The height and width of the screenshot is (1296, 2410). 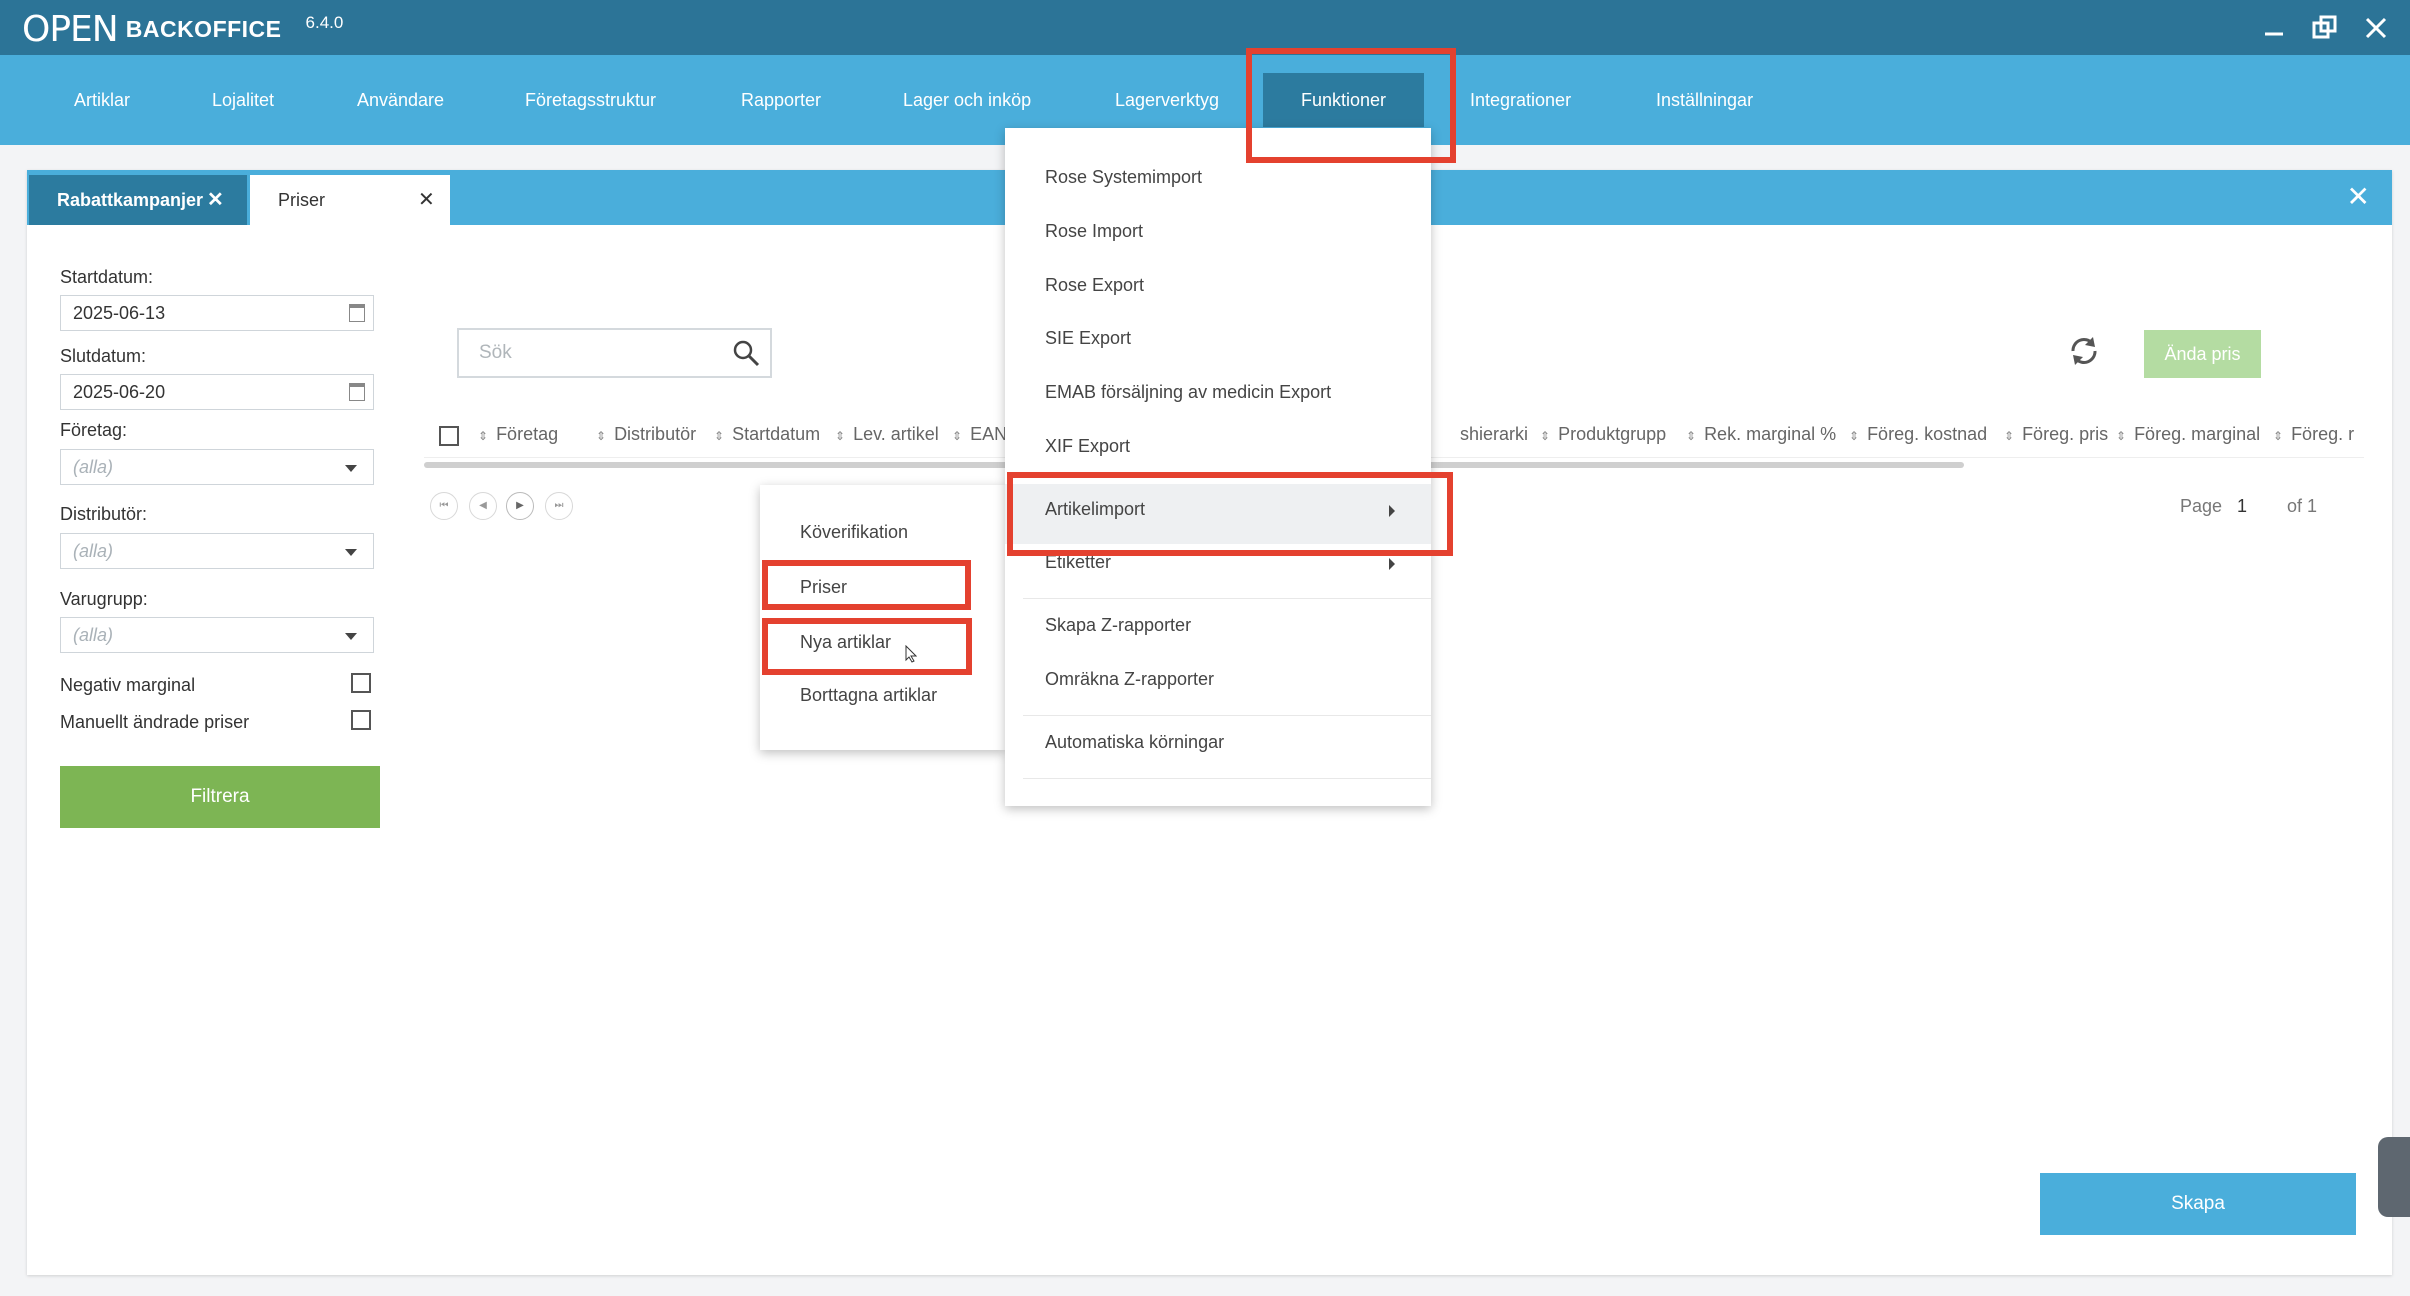 I want to click on menu-emab-export: EMAB försäljning av medicin Export, so click(x=1188, y=392).